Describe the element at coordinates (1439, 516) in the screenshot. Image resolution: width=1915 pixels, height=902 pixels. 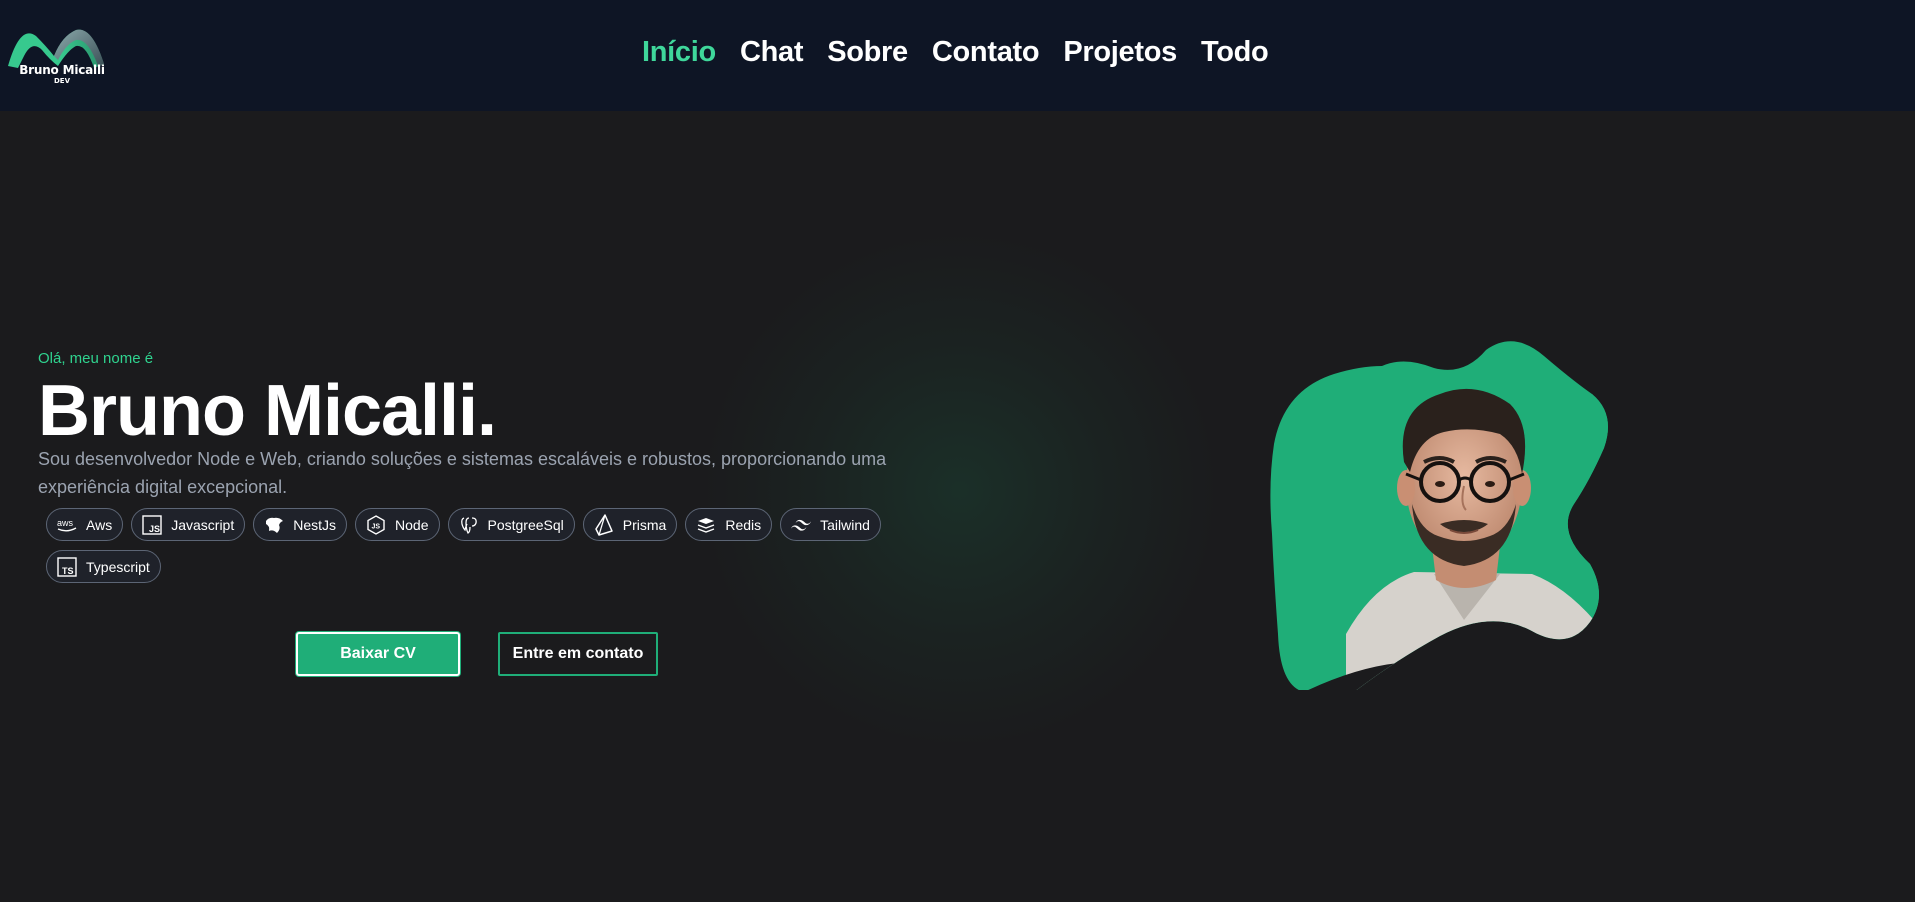
I see `profile-blob` at that location.